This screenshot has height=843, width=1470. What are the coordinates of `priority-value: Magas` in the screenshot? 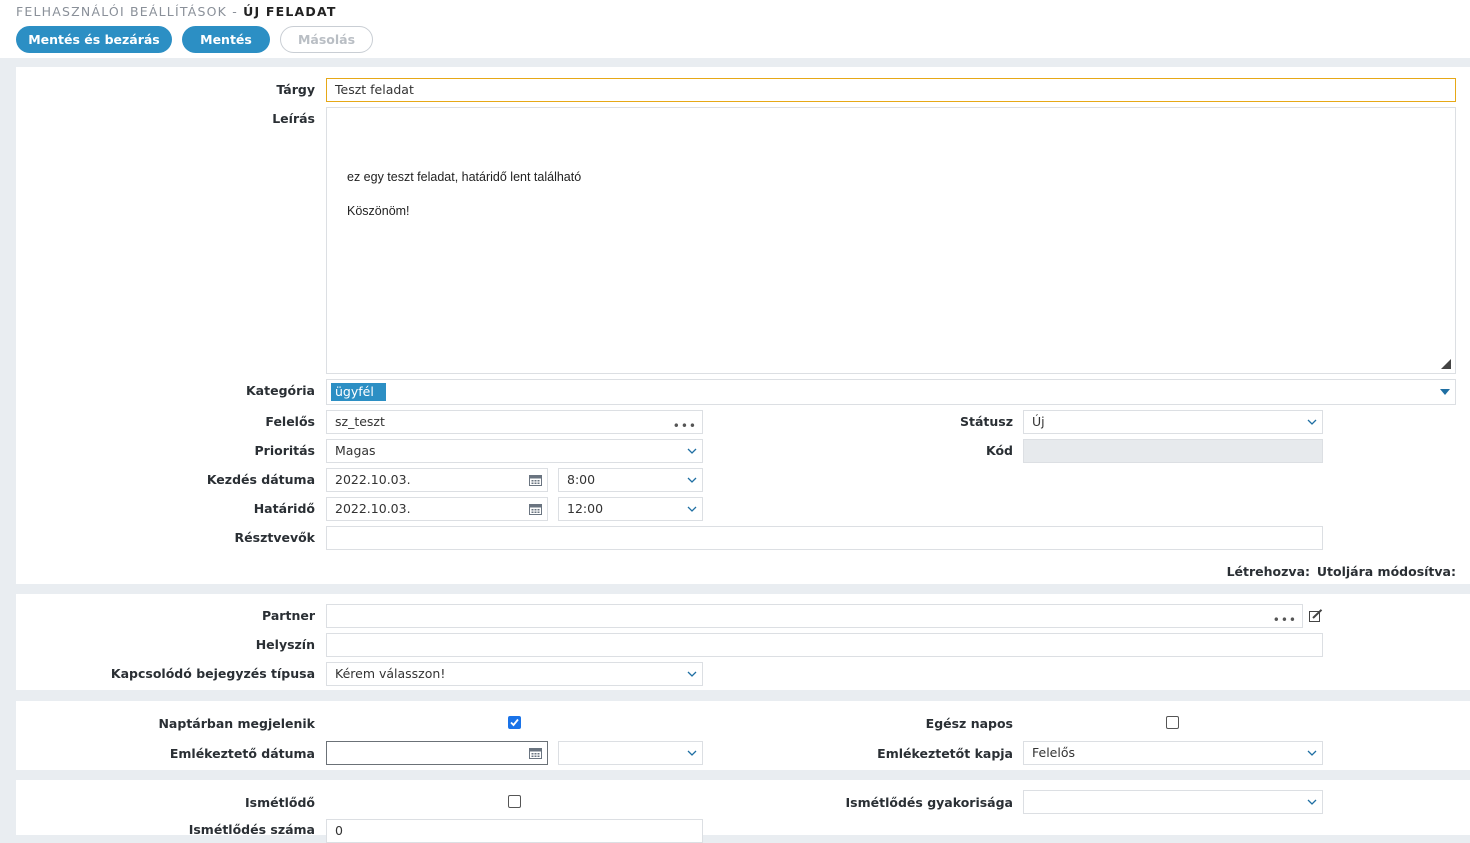 It's located at (355, 450).